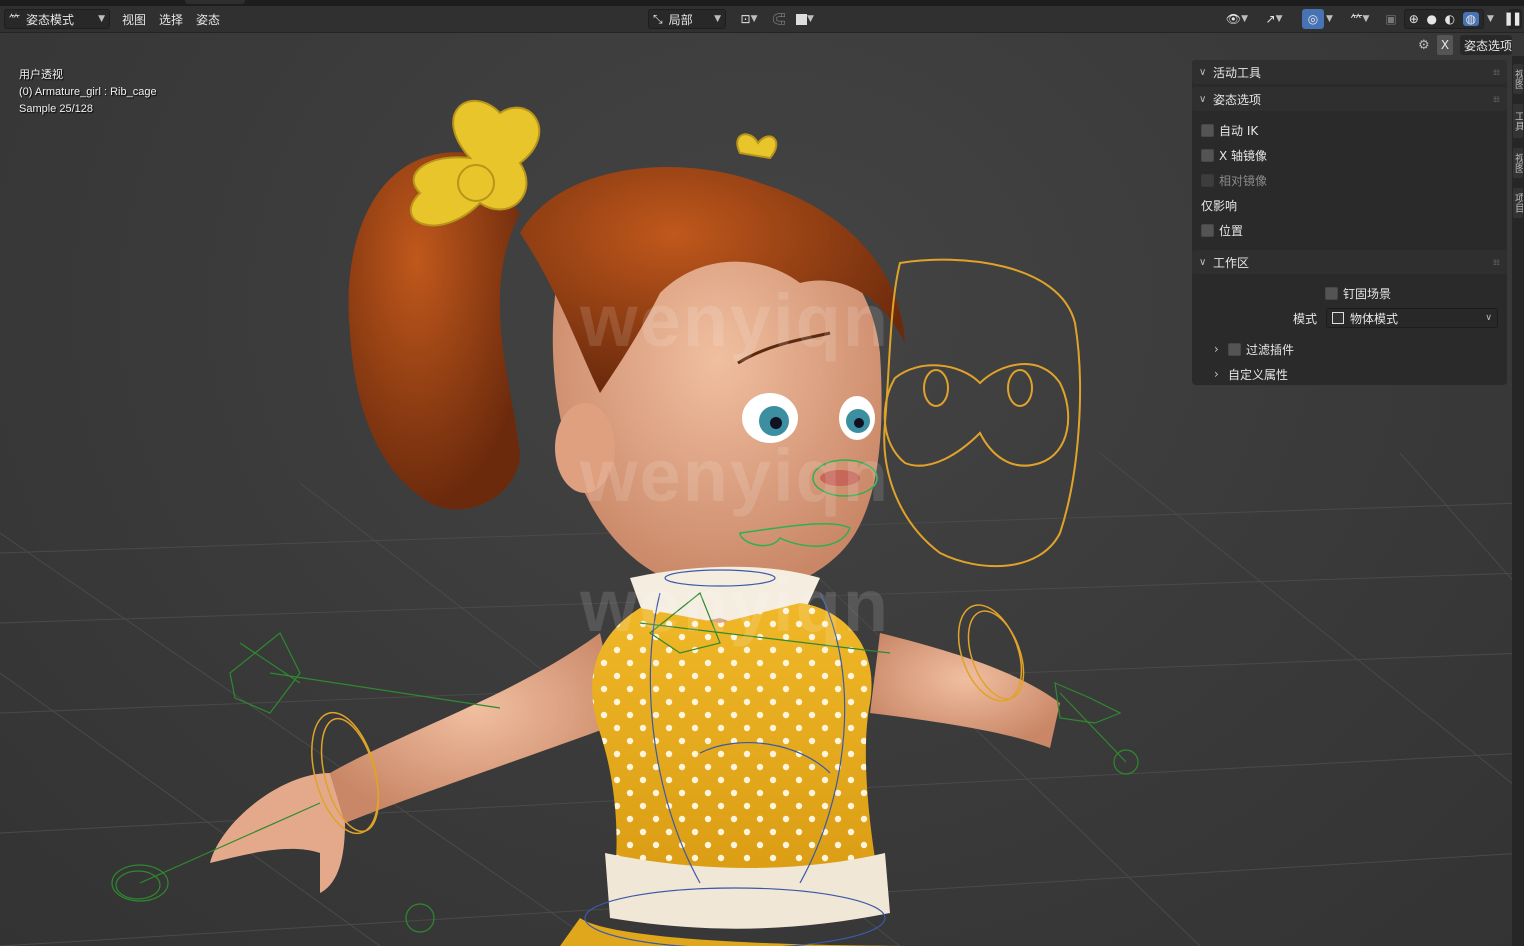 The height and width of the screenshot is (946, 1524). I want to click on right-hand, so click(277, 833).